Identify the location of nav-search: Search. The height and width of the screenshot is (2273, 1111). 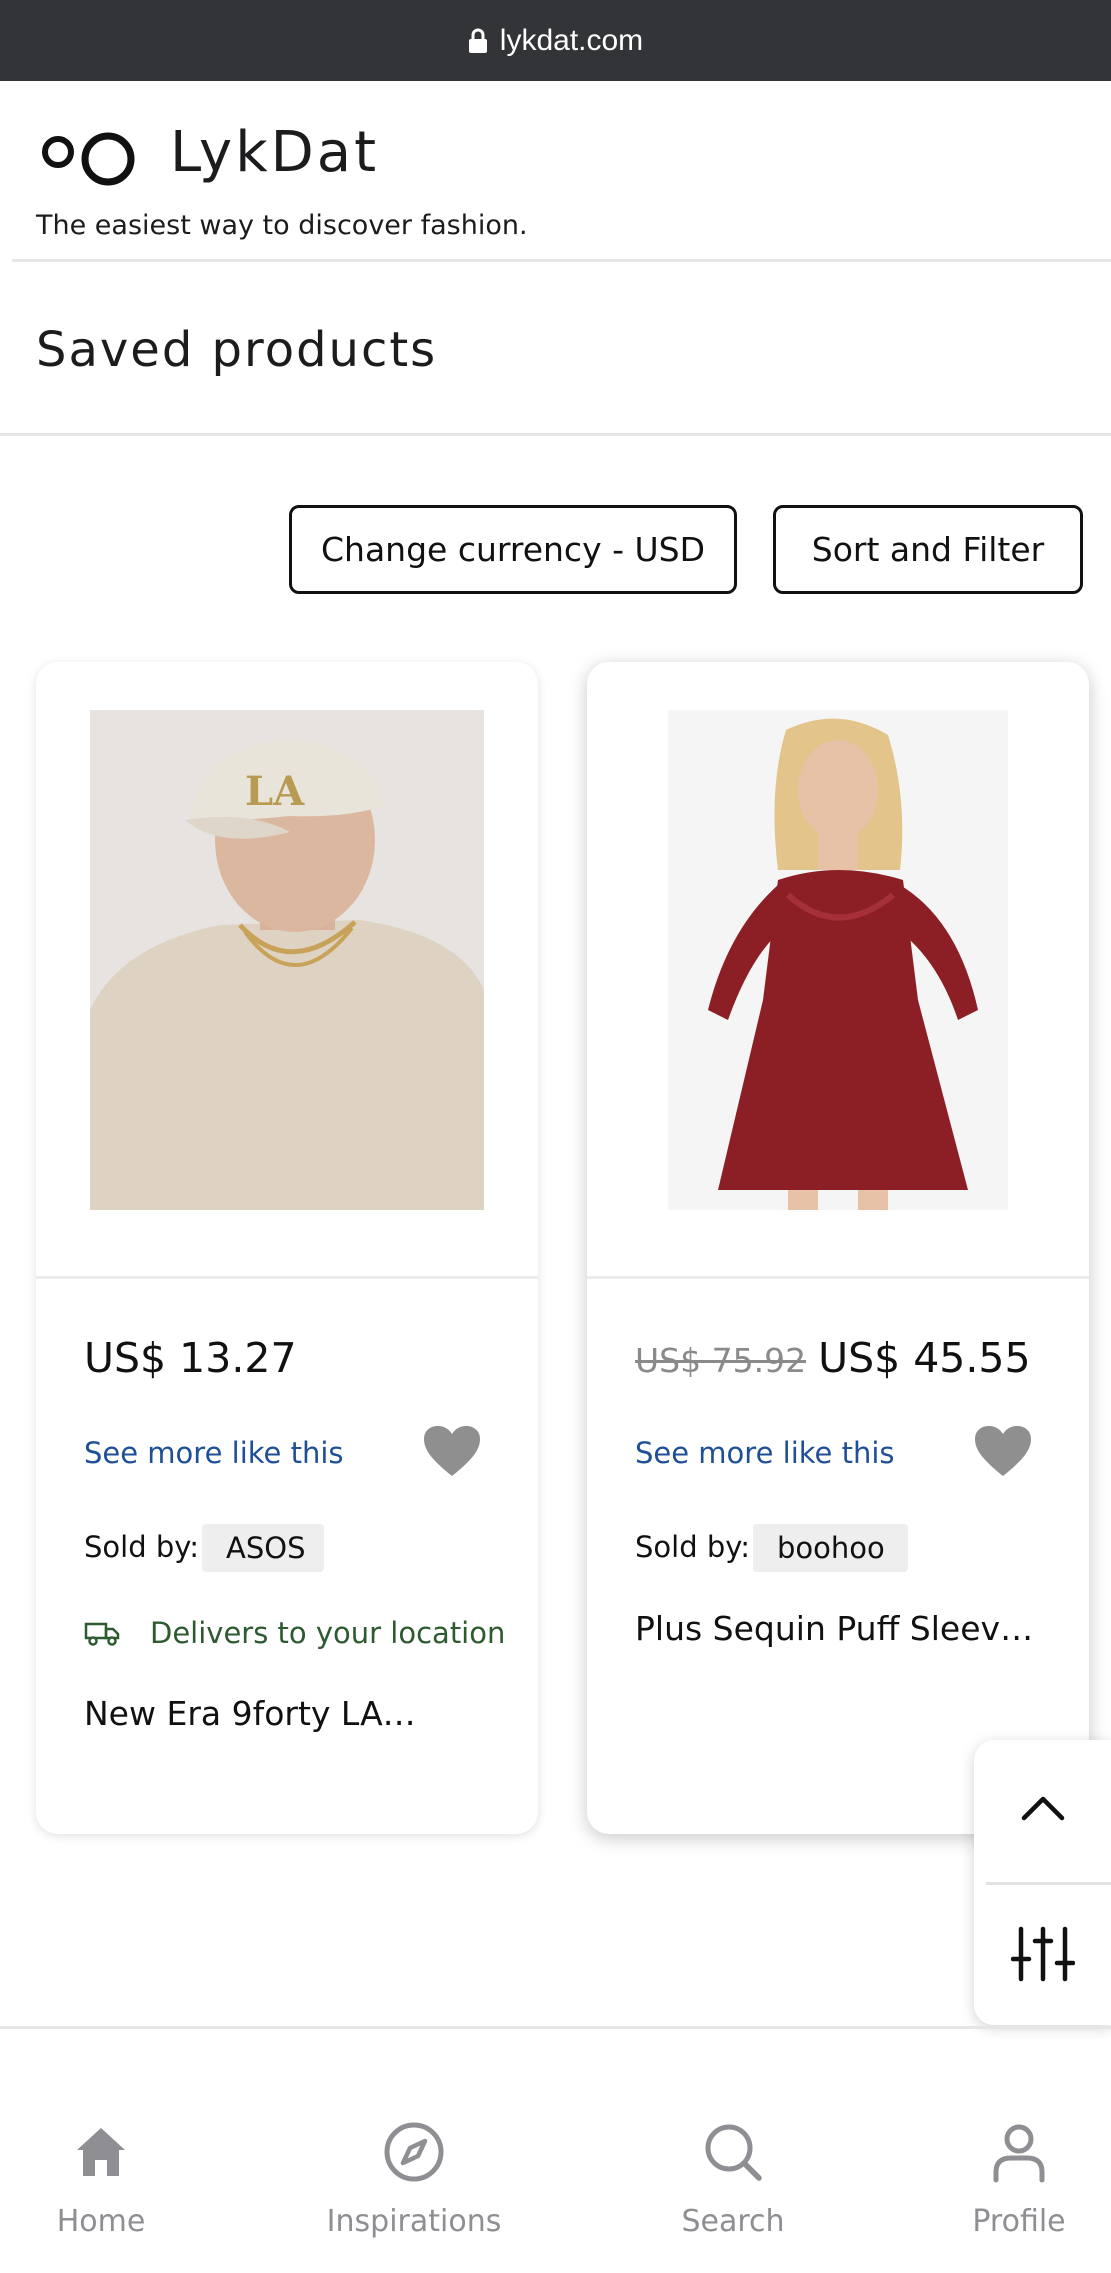
(733, 2179).